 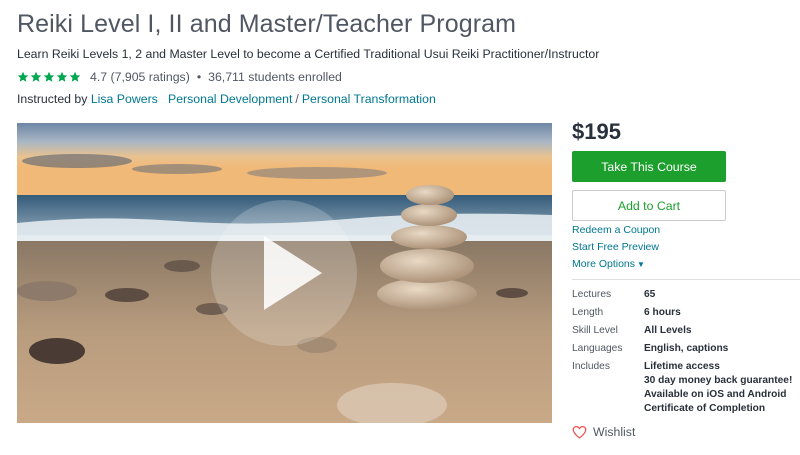 What do you see at coordinates (686, 348) in the screenshot?
I see `spec-value-languages: English, captions` at bounding box center [686, 348].